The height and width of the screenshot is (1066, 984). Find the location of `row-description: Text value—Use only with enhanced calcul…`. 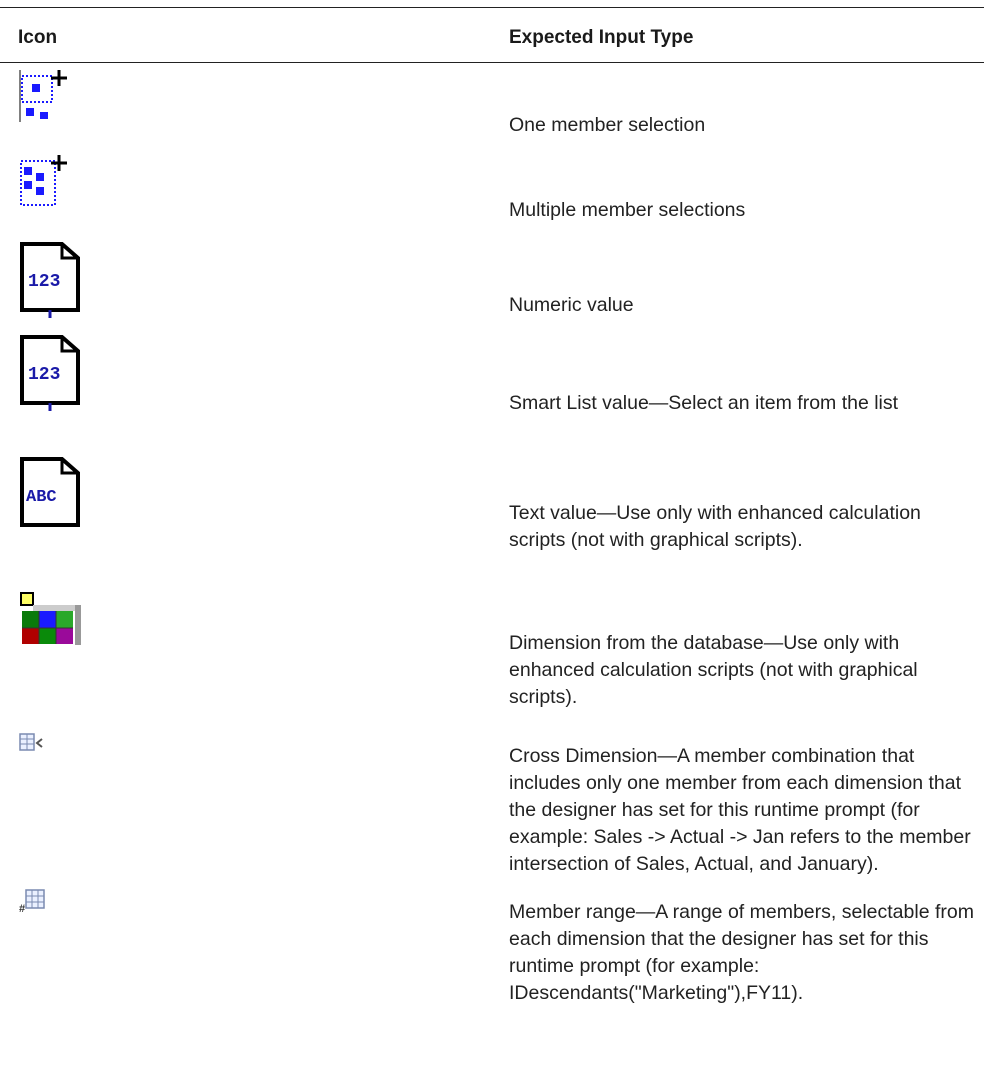

row-description: Text value—Use only with enhanced calcul… is located at coordinates (715, 526).